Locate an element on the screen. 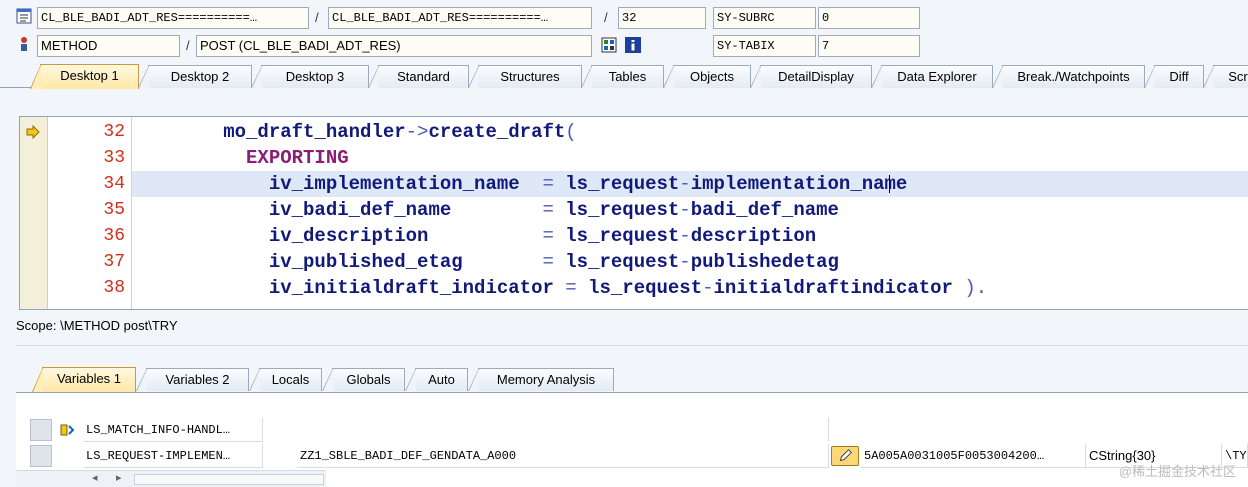 The image size is (1248, 487). tab-break-watchpoints: Break./Watchpoints is located at coordinates (1068, 76).